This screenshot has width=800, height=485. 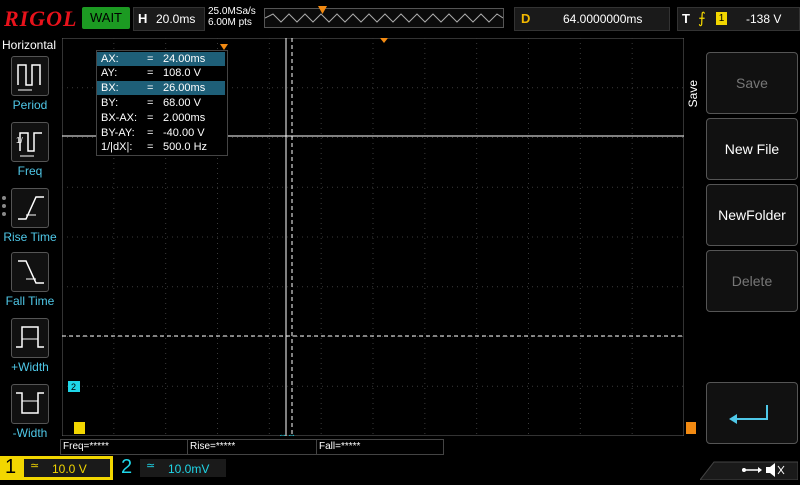 I want to click on channel-2-info: ≃ 10.0mV, so click(x=183, y=468).